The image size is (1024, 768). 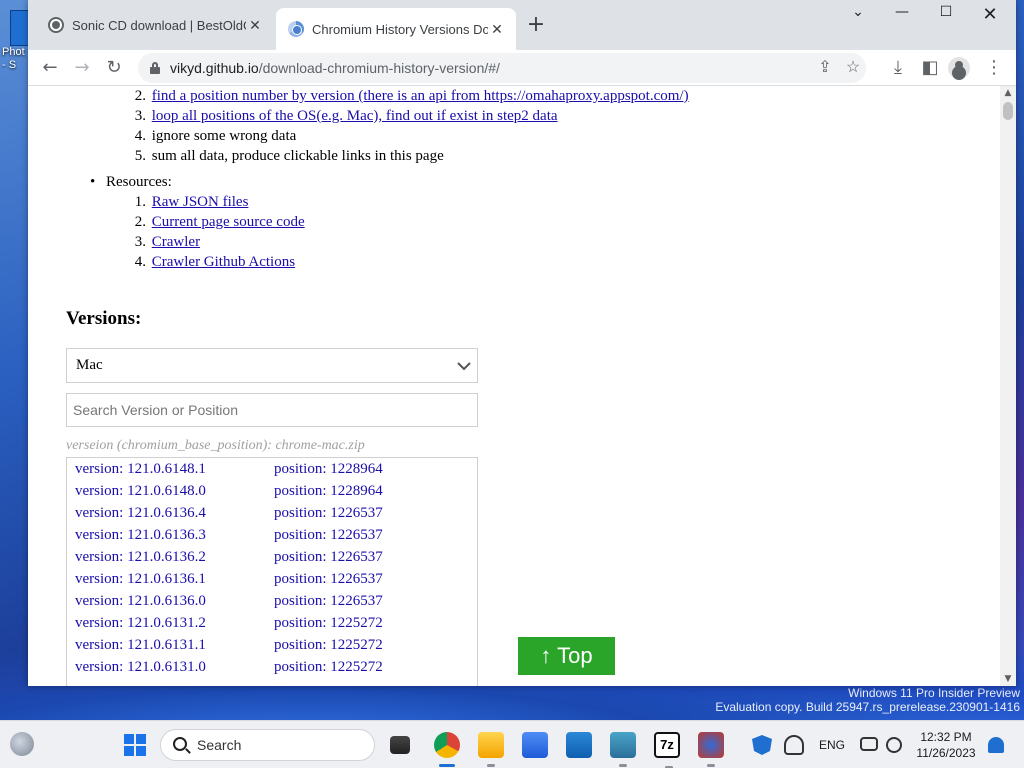 What do you see at coordinates (22, 744) in the screenshot?
I see `widgets-weather-icon` at bounding box center [22, 744].